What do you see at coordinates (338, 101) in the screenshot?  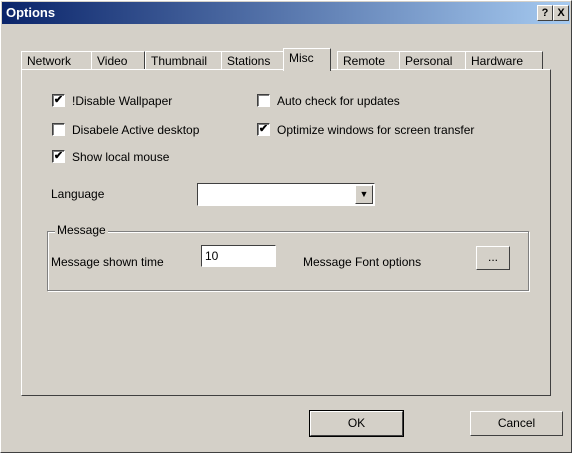 I see `auto-check-updates-label: Auto check for updates` at bounding box center [338, 101].